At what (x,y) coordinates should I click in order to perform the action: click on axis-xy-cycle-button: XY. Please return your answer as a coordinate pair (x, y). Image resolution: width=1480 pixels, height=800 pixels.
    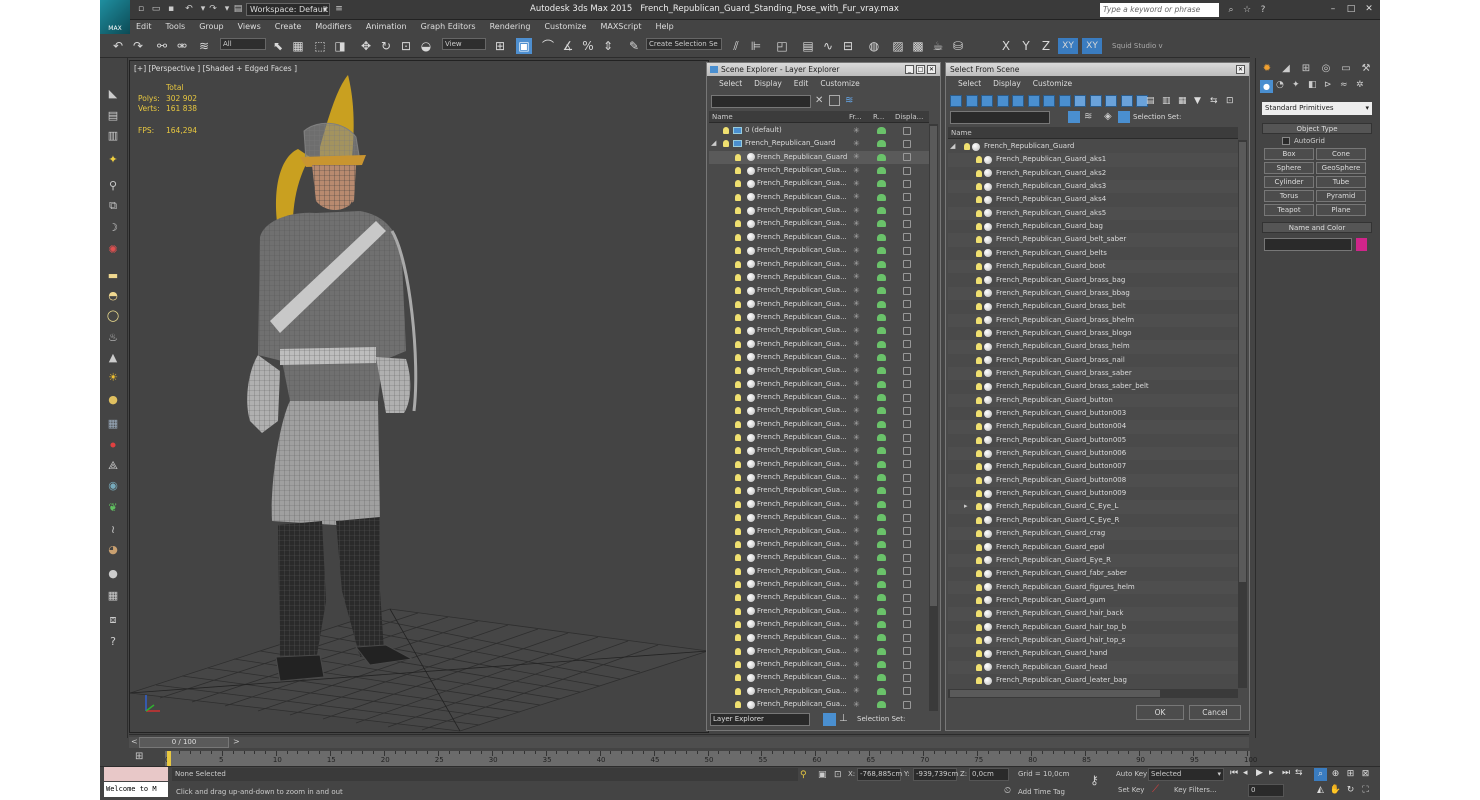
    Looking at the image, I should click on (1092, 46).